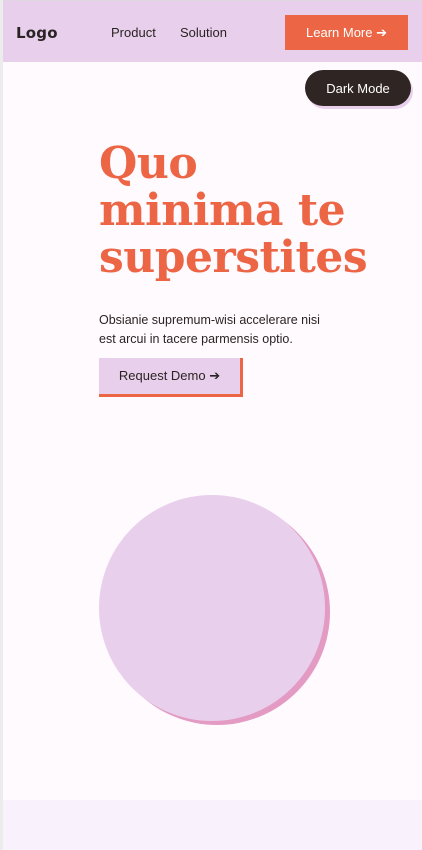  What do you see at coordinates (1, 425) in the screenshot?
I see `left-edge-divider` at bounding box center [1, 425].